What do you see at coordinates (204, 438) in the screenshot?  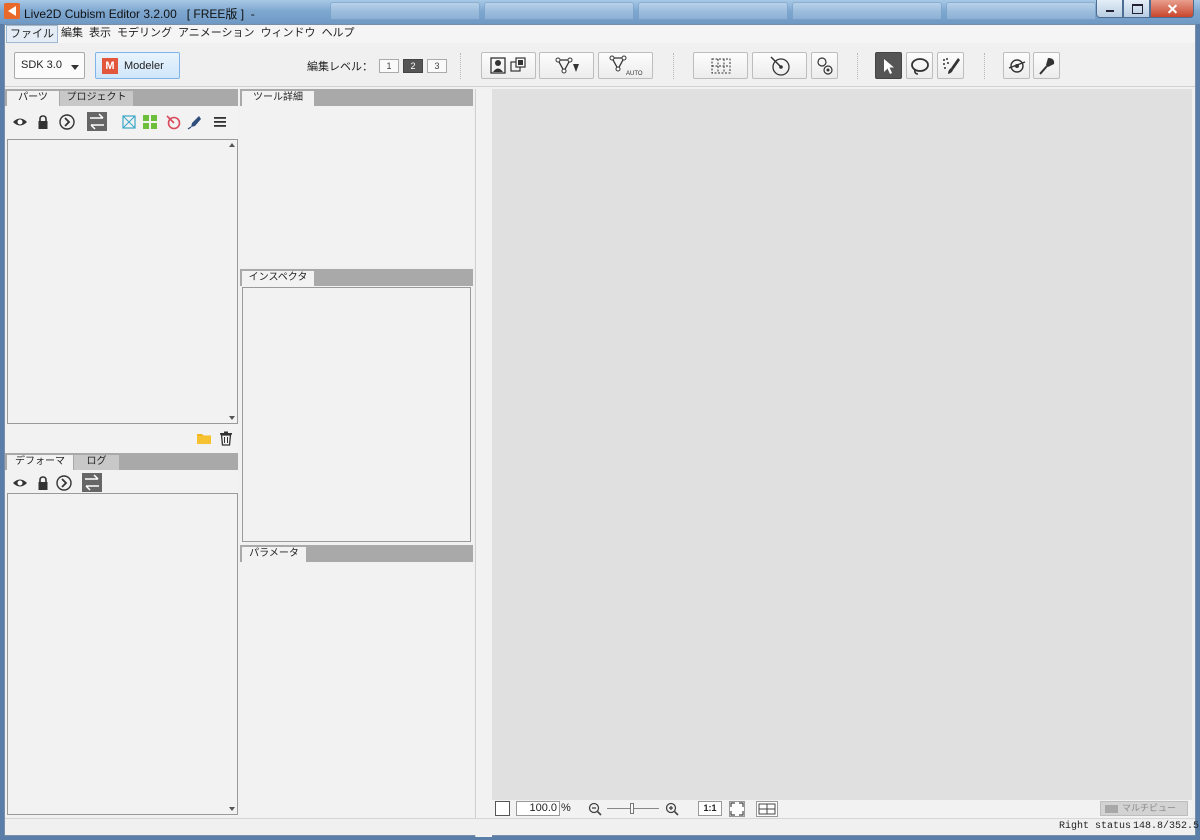 I see `folder-icon` at bounding box center [204, 438].